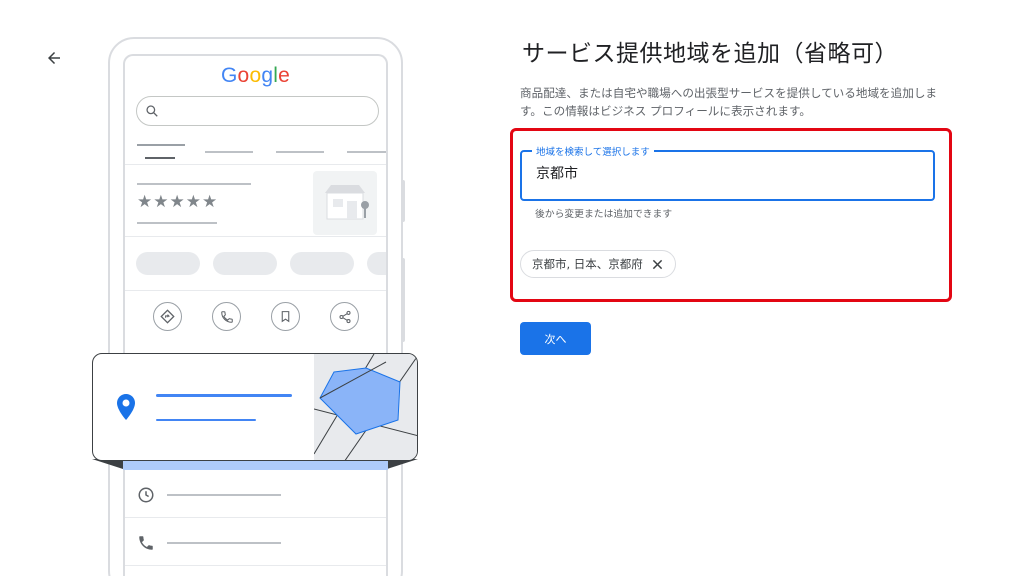 The width and height of the screenshot is (1024, 576). I want to click on remove-area-button, so click(658, 264).